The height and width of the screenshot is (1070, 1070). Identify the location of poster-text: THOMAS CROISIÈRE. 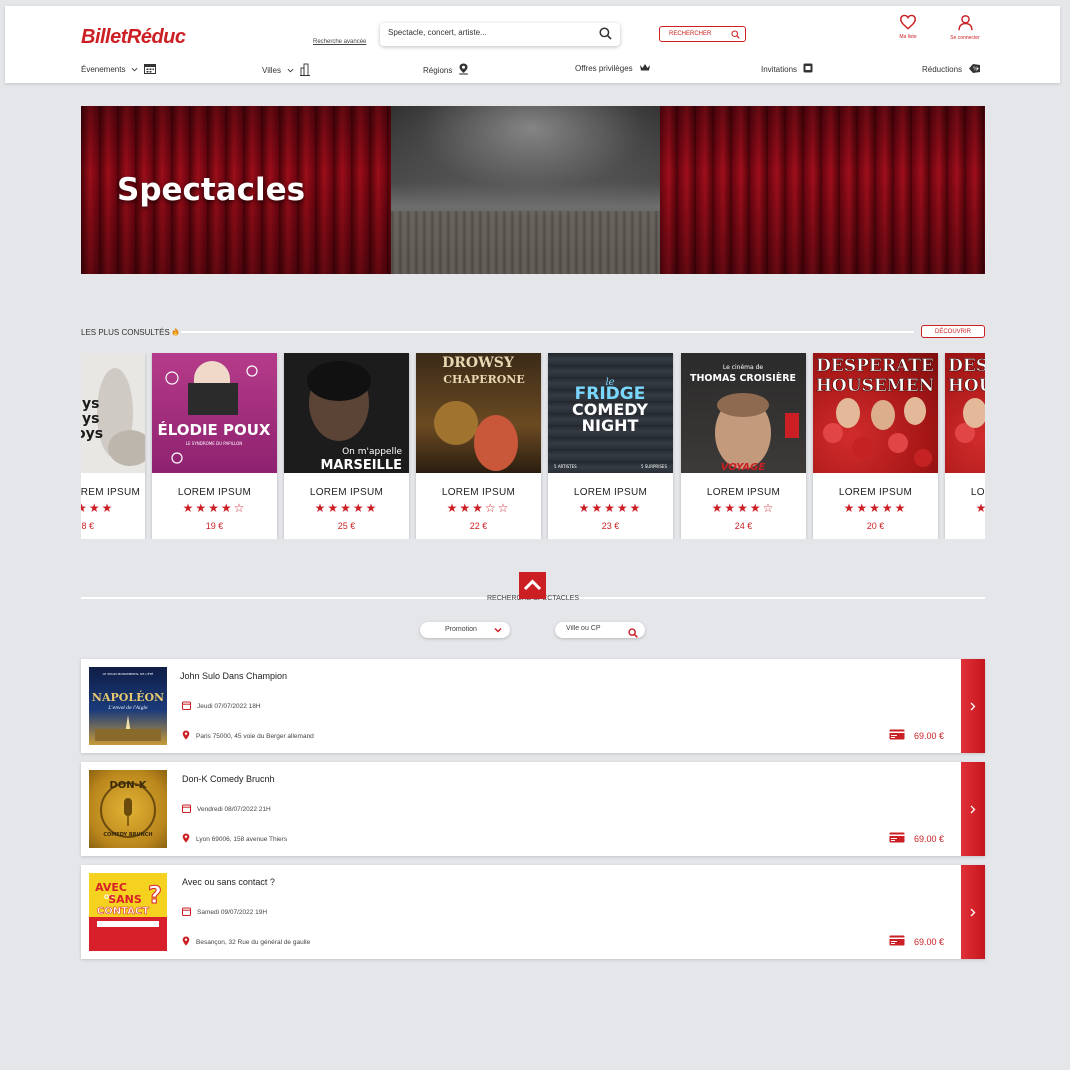
(743, 378).